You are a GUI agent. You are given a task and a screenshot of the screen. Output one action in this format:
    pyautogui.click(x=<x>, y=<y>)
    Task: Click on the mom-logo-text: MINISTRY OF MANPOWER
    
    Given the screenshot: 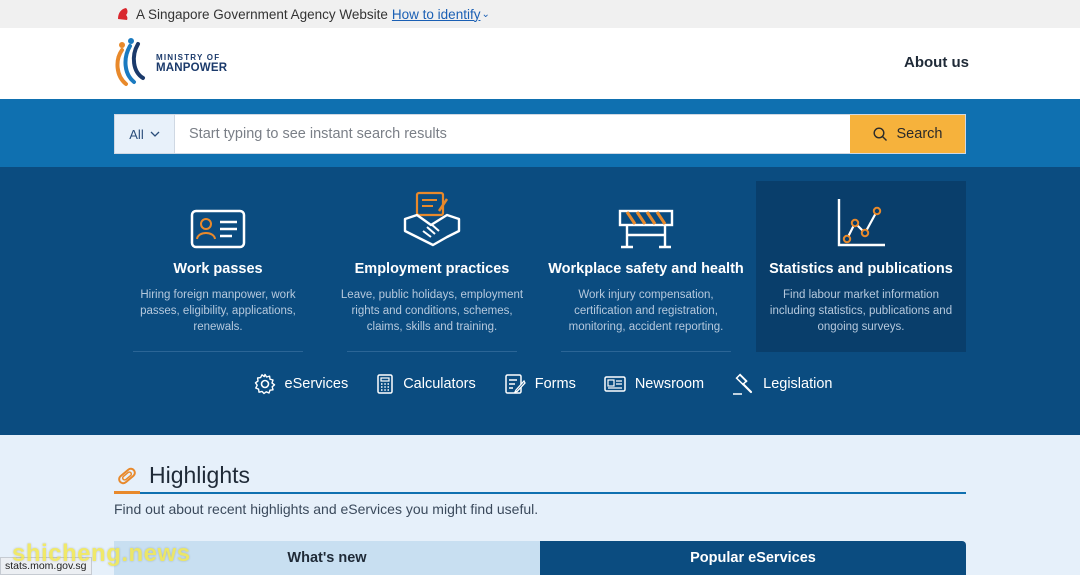 What is the action you would take?
    pyautogui.click(x=192, y=63)
    